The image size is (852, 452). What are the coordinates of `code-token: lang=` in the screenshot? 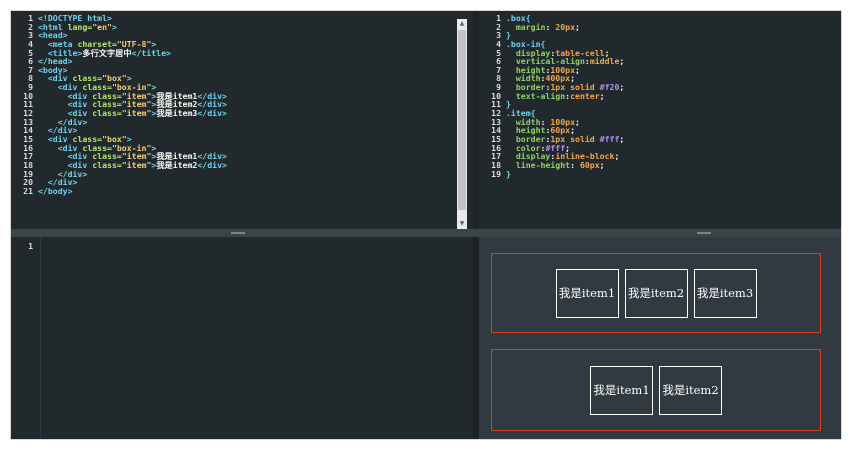 It's located at (80, 26).